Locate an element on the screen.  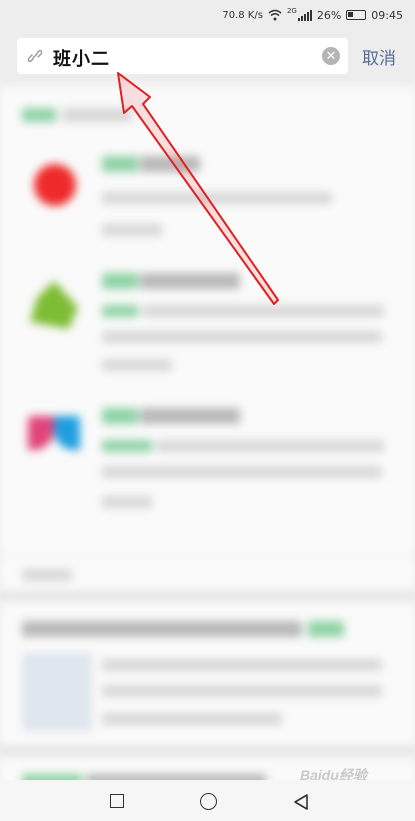
search-header: 班小二 ✕ 取消 is located at coordinates (207, 58).